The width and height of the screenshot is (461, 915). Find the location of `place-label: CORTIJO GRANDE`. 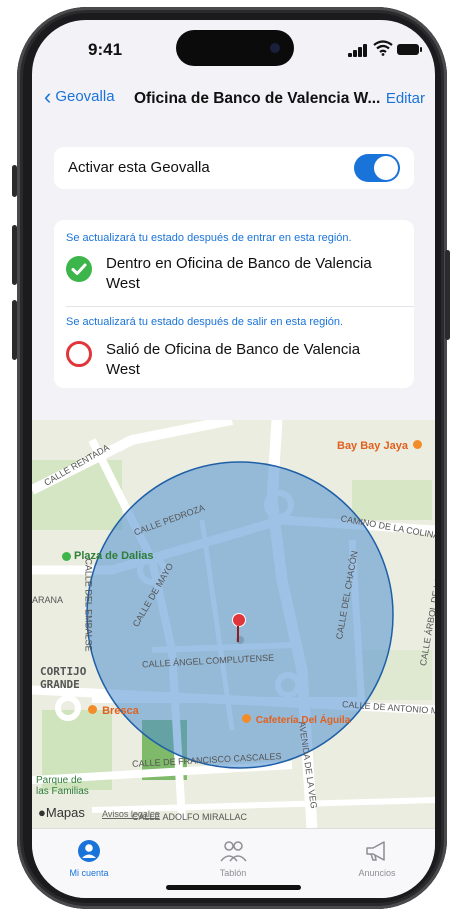

place-label: CORTIJO GRANDE is located at coordinates (63, 678).